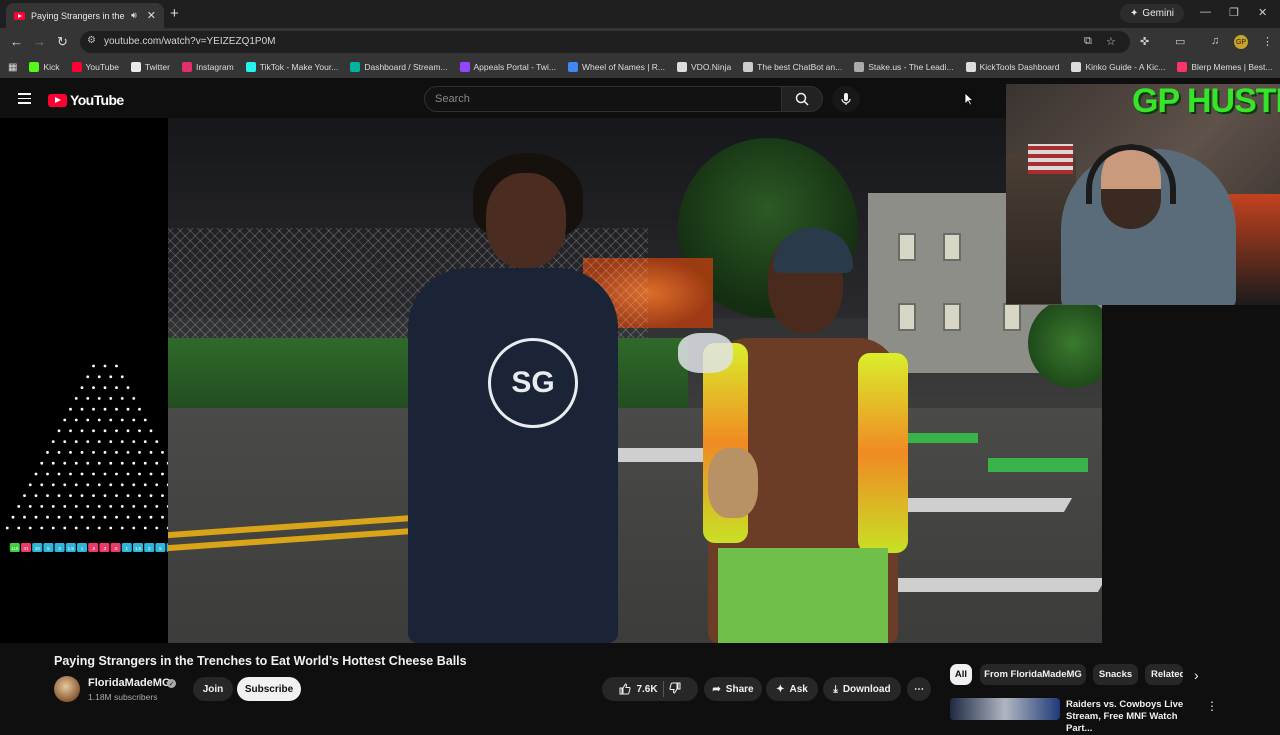 Image resolution: width=1280 pixels, height=735 pixels. Describe the element at coordinates (1196, 675) in the screenshot. I see `chevron-right-icon: ›` at that location.